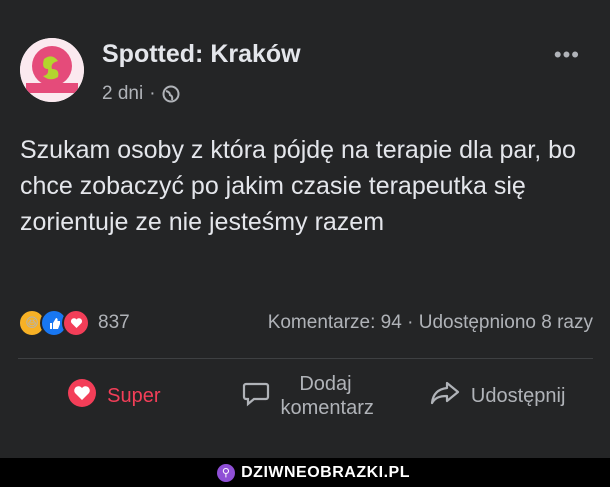 The image size is (610, 487). What do you see at coordinates (567, 55) in the screenshot?
I see `more-options-button: •••` at bounding box center [567, 55].